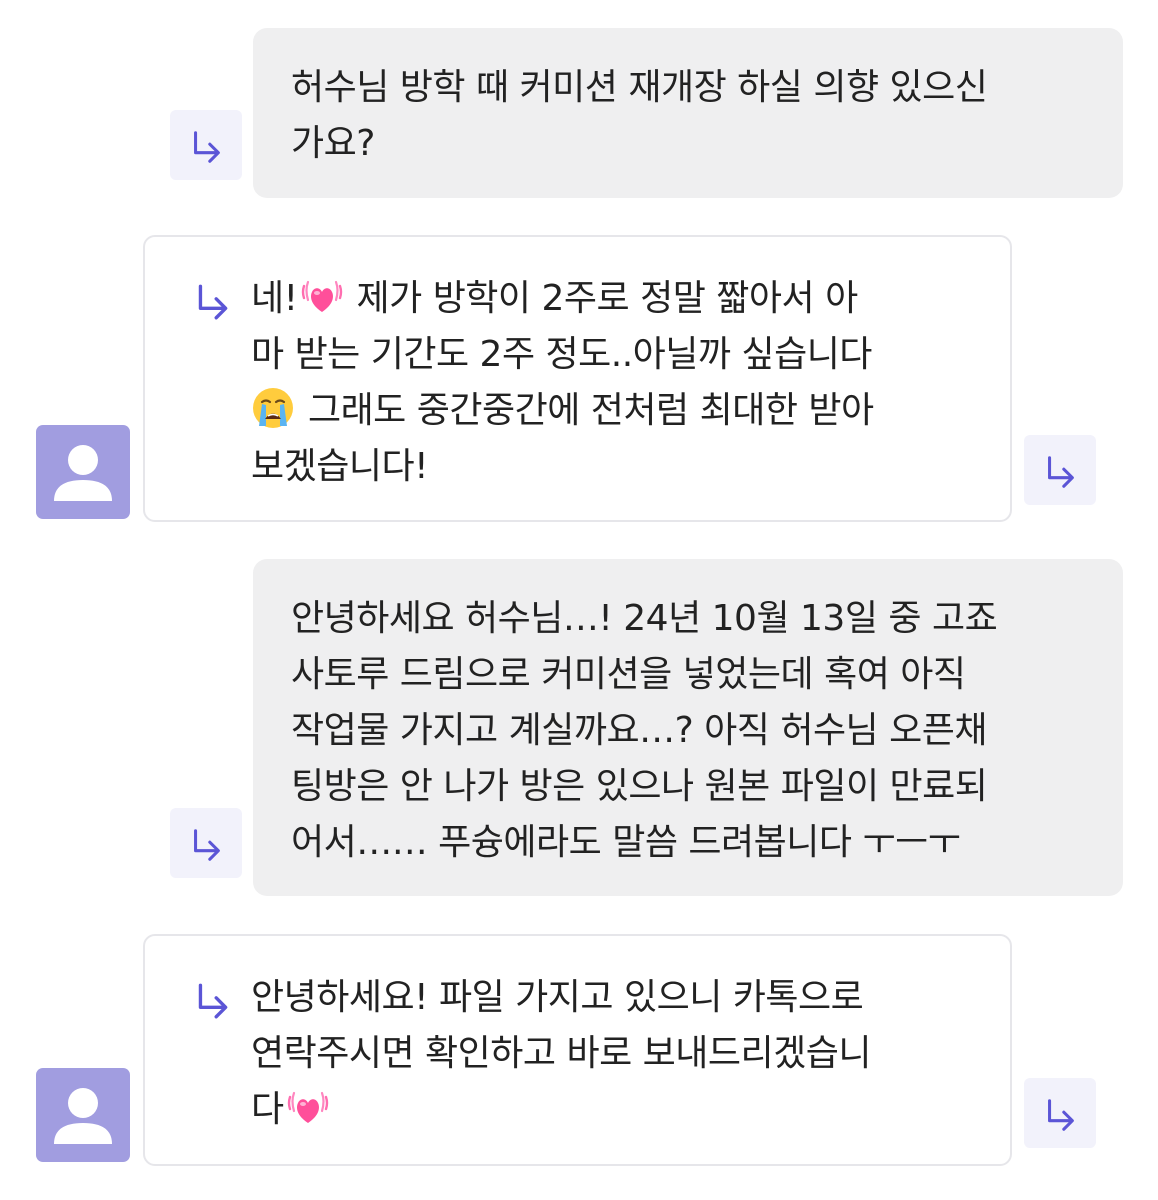 The width and height of the screenshot is (1158, 1200). I want to click on message-line: 안녕하세요! 파일 가지고 있으니 카톡으로, so click(557, 997).